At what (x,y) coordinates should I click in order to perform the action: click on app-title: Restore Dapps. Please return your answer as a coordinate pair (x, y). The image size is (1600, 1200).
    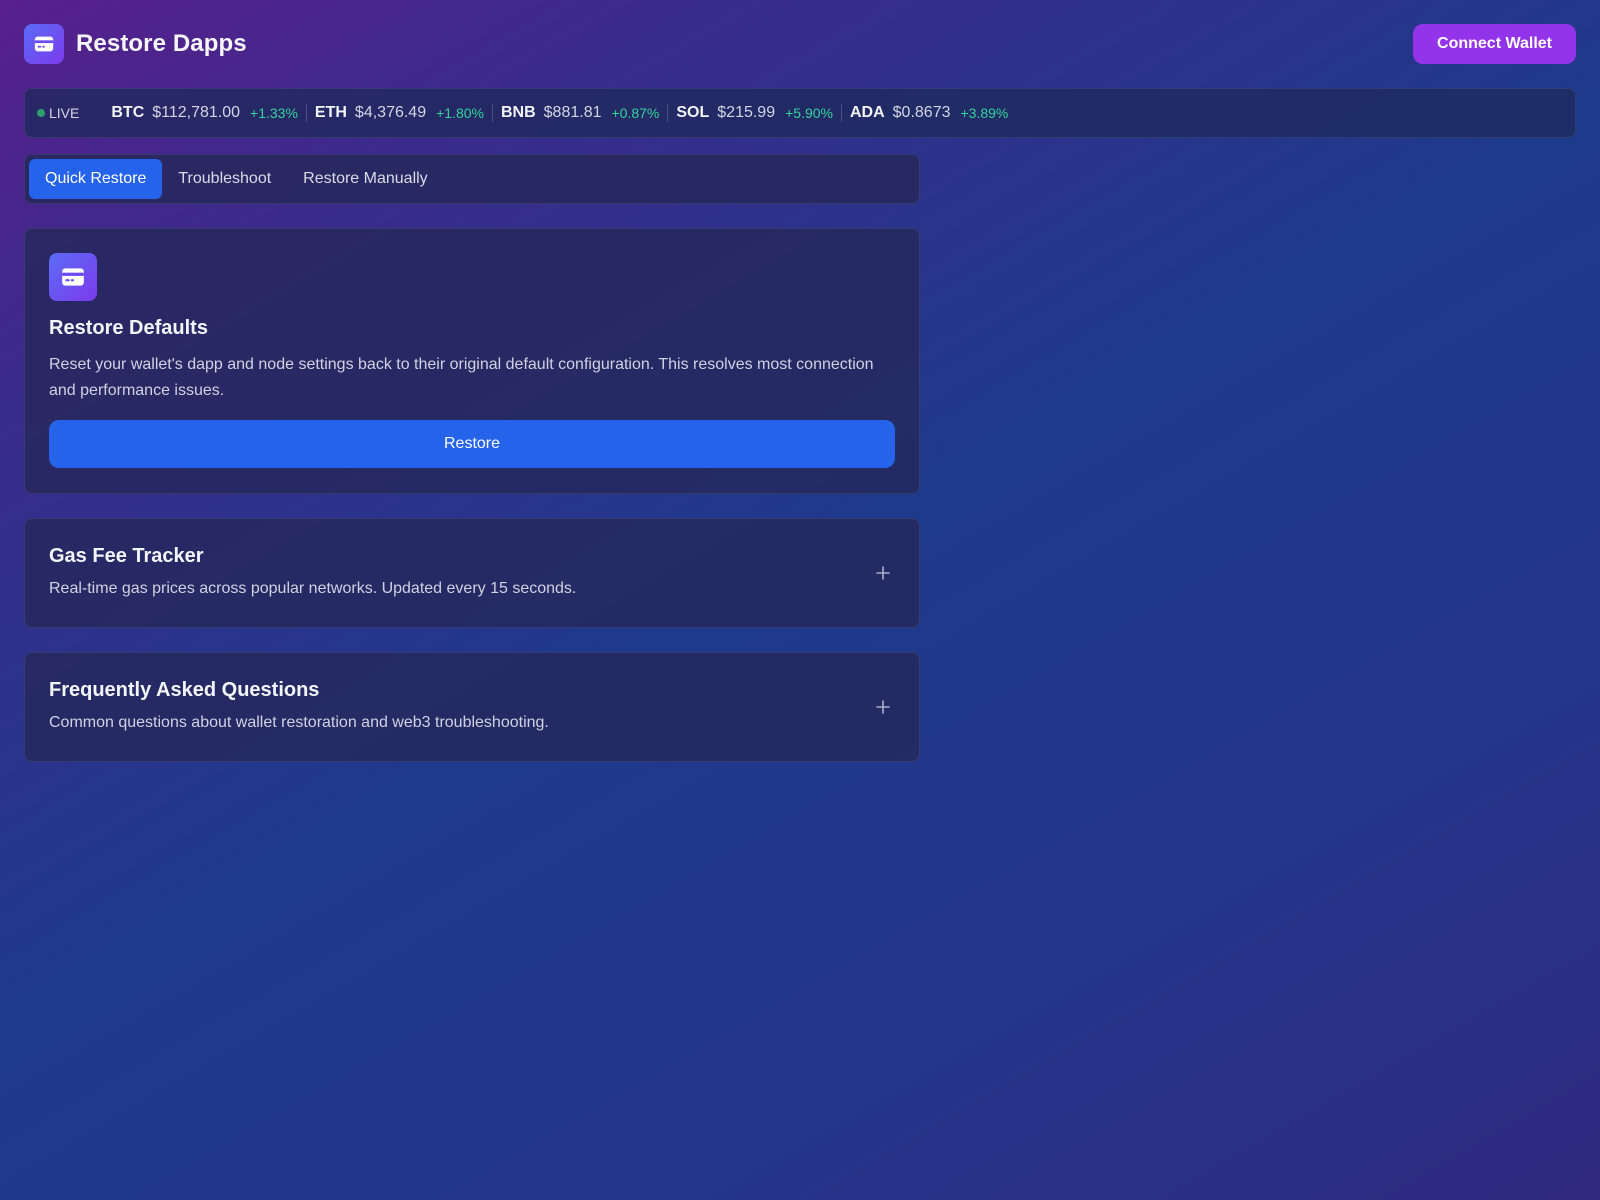
    Looking at the image, I should click on (161, 43).